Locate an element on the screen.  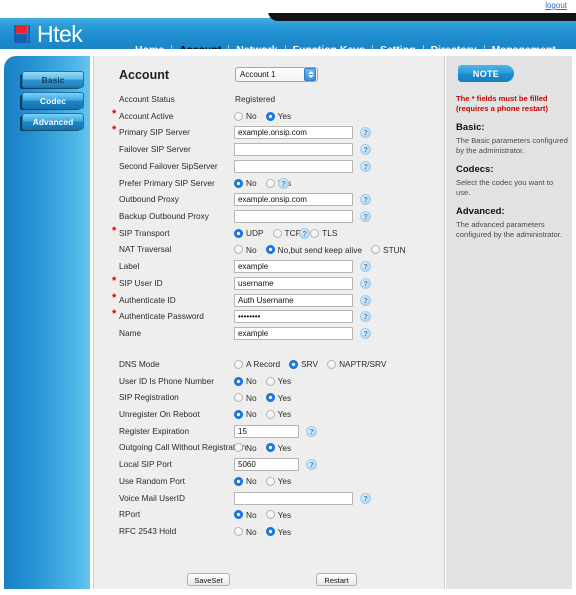
input-second-failover-sipserver is located at coordinates (293, 166).